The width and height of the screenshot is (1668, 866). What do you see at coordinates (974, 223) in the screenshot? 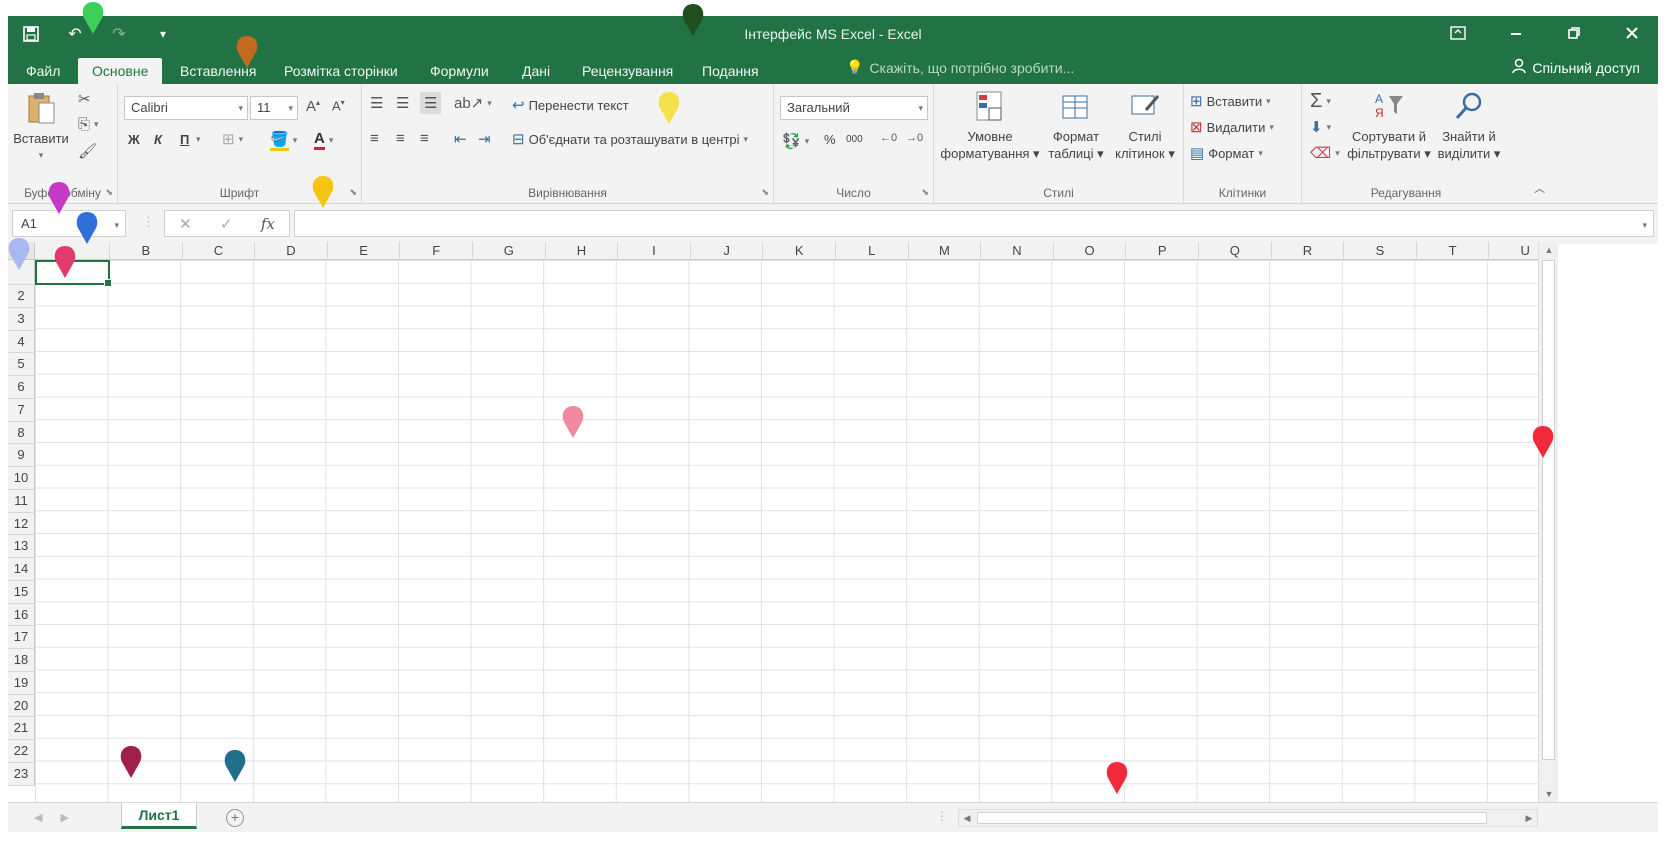
I see `formula-input: ▾` at bounding box center [974, 223].